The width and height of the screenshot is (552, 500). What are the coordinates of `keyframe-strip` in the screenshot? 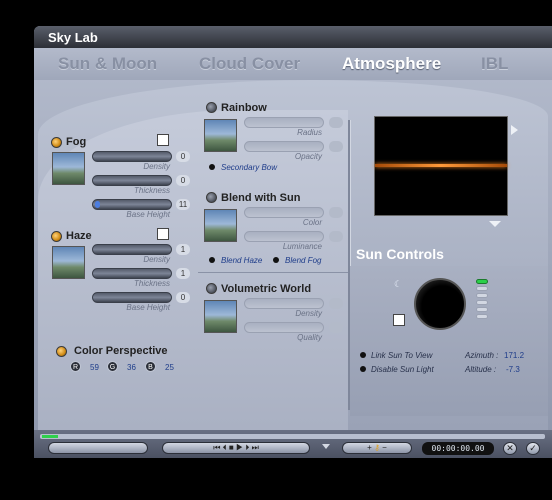 It's located at (98, 448).